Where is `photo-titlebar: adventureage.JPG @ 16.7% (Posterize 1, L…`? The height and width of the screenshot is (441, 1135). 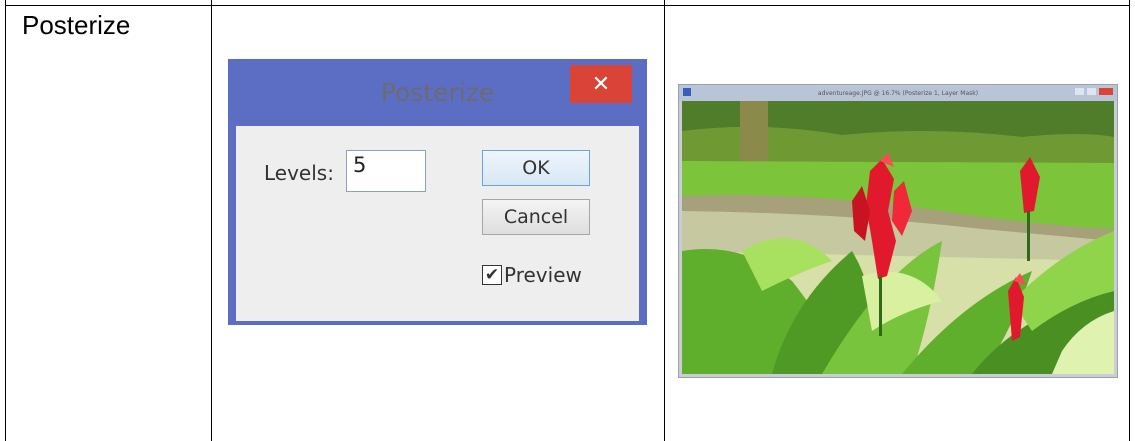
photo-titlebar: adventureage.JPG @ 16.7% (Posterize 1, L… is located at coordinates (898, 93).